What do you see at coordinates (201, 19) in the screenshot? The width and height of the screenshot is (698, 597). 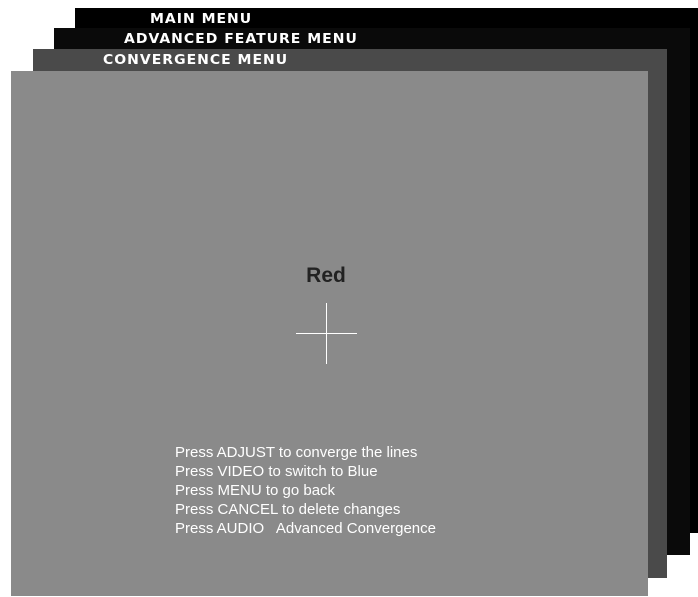 I see `main-menu-title: MAIN MENU` at bounding box center [201, 19].